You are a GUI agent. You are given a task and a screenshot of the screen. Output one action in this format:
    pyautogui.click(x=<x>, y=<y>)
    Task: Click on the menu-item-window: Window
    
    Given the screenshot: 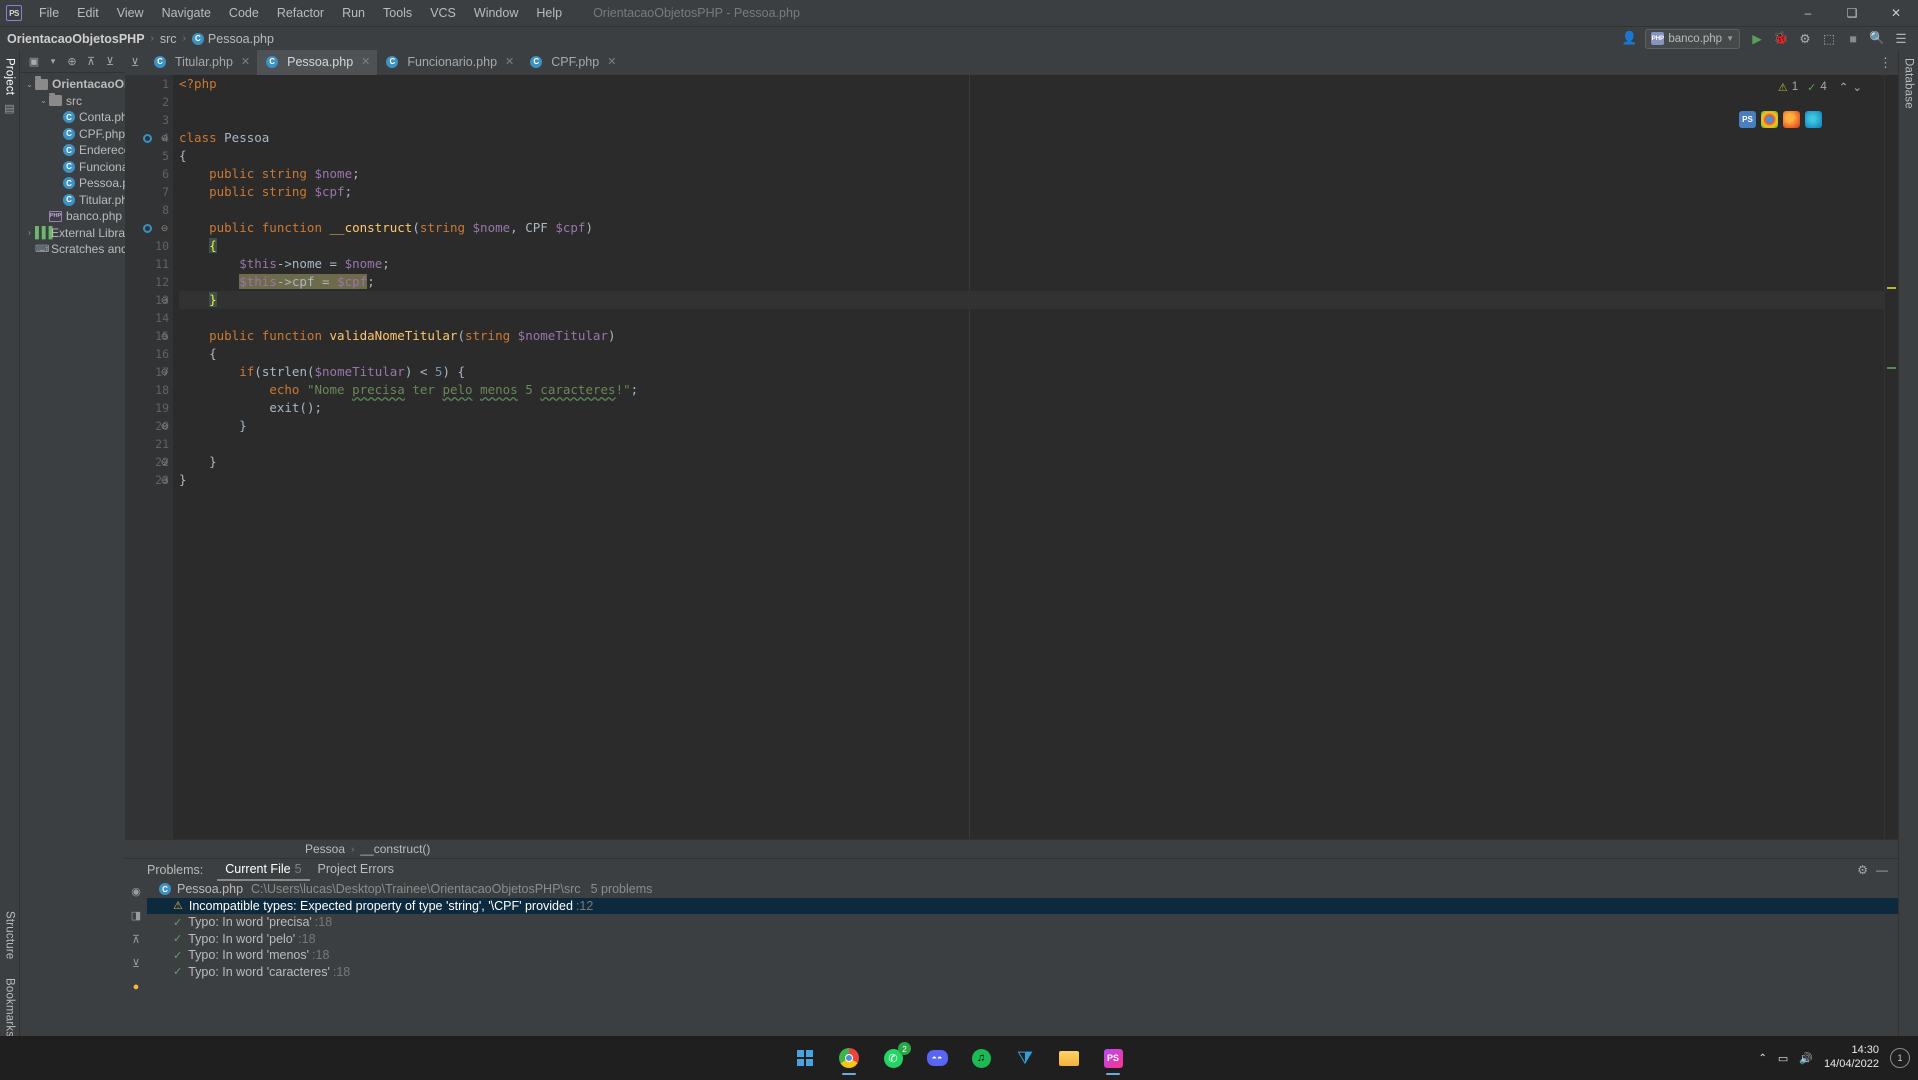 What is the action you would take?
    pyautogui.click(x=496, y=13)
    